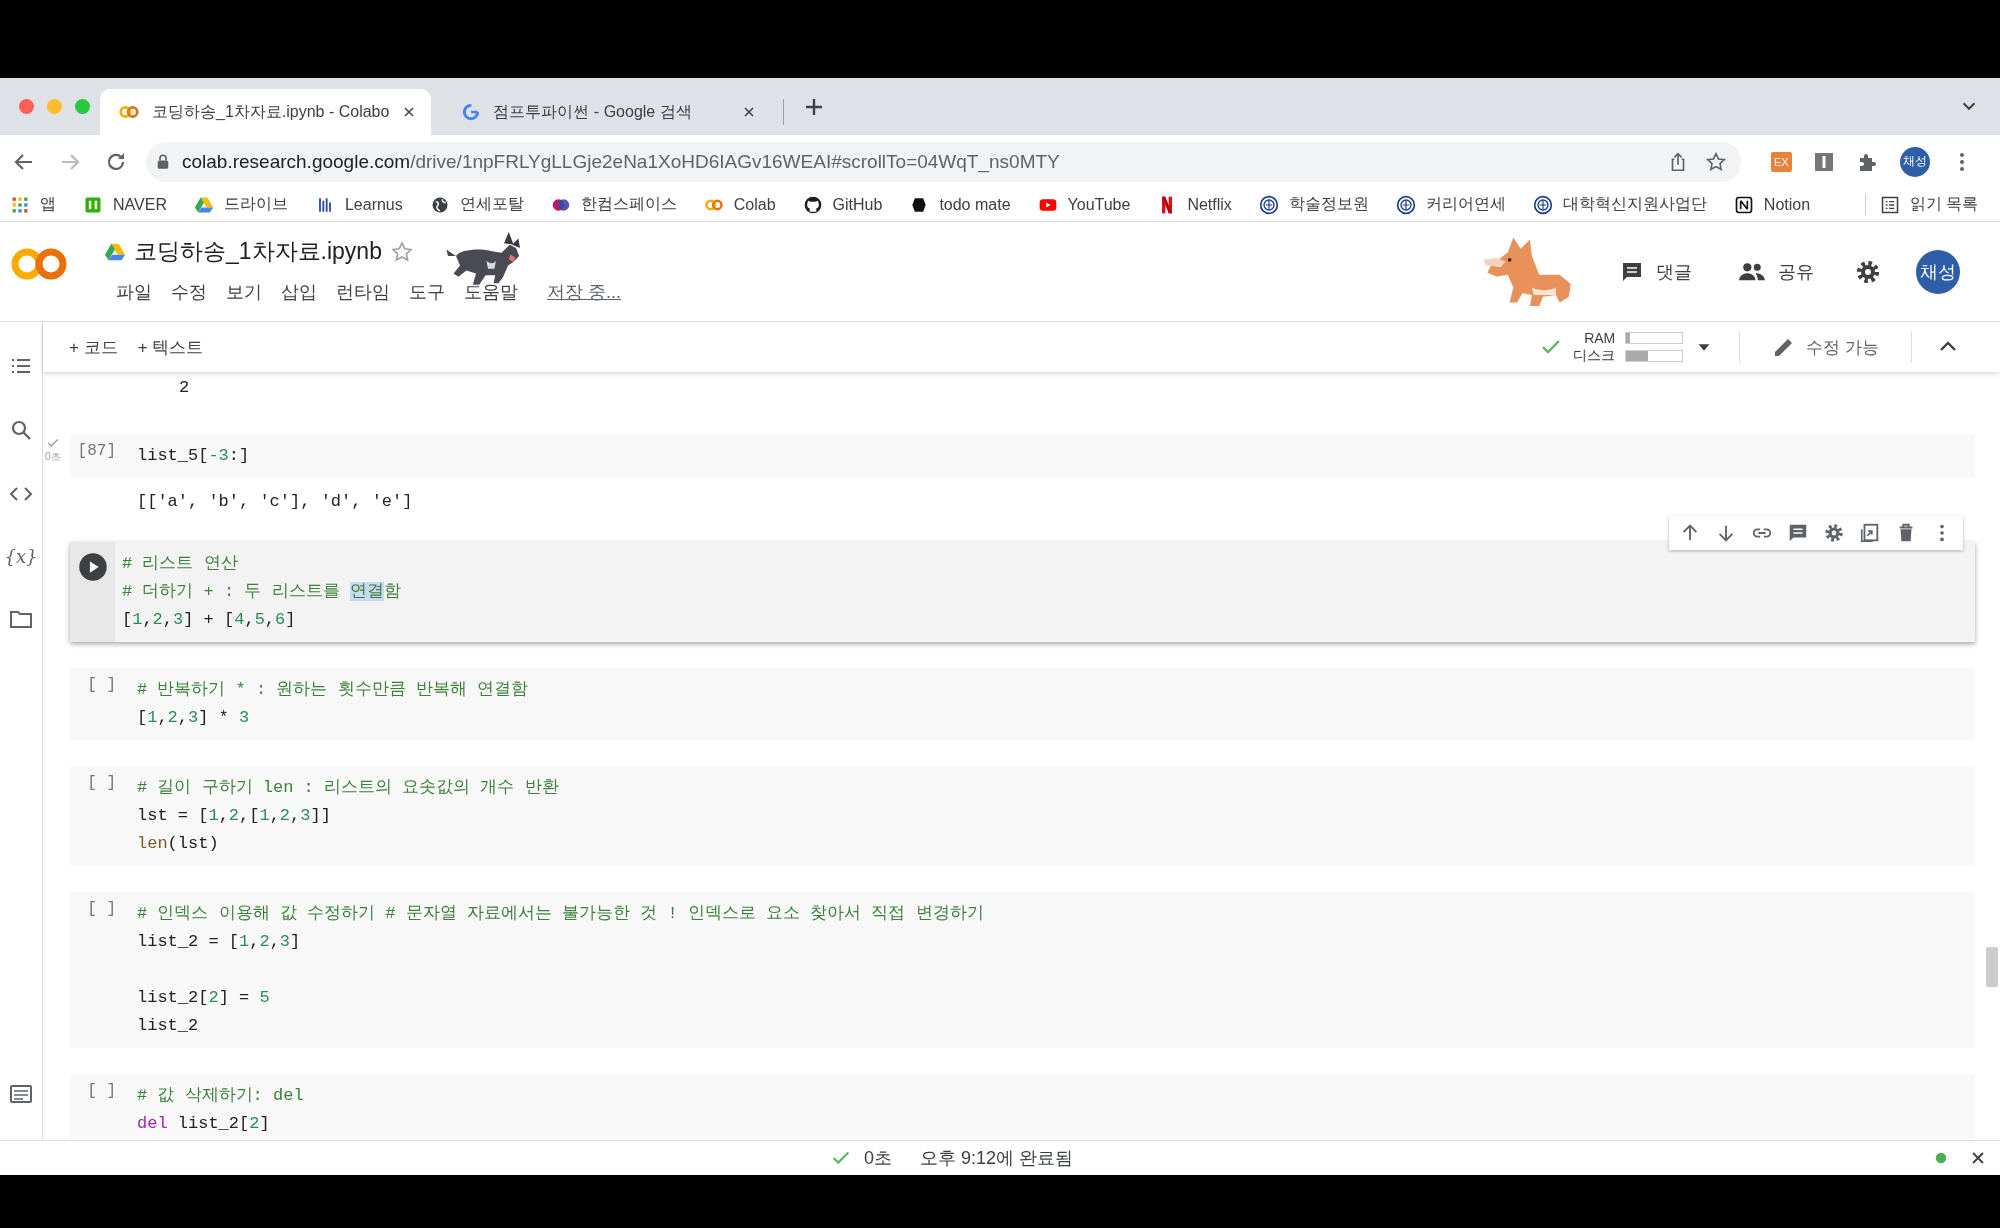  What do you see at coordinates (275, 502) in the screenshot?
I see `output-text: [['a', 'b', 'c'], 'd', 'e']` at bounding box center [275, 502].